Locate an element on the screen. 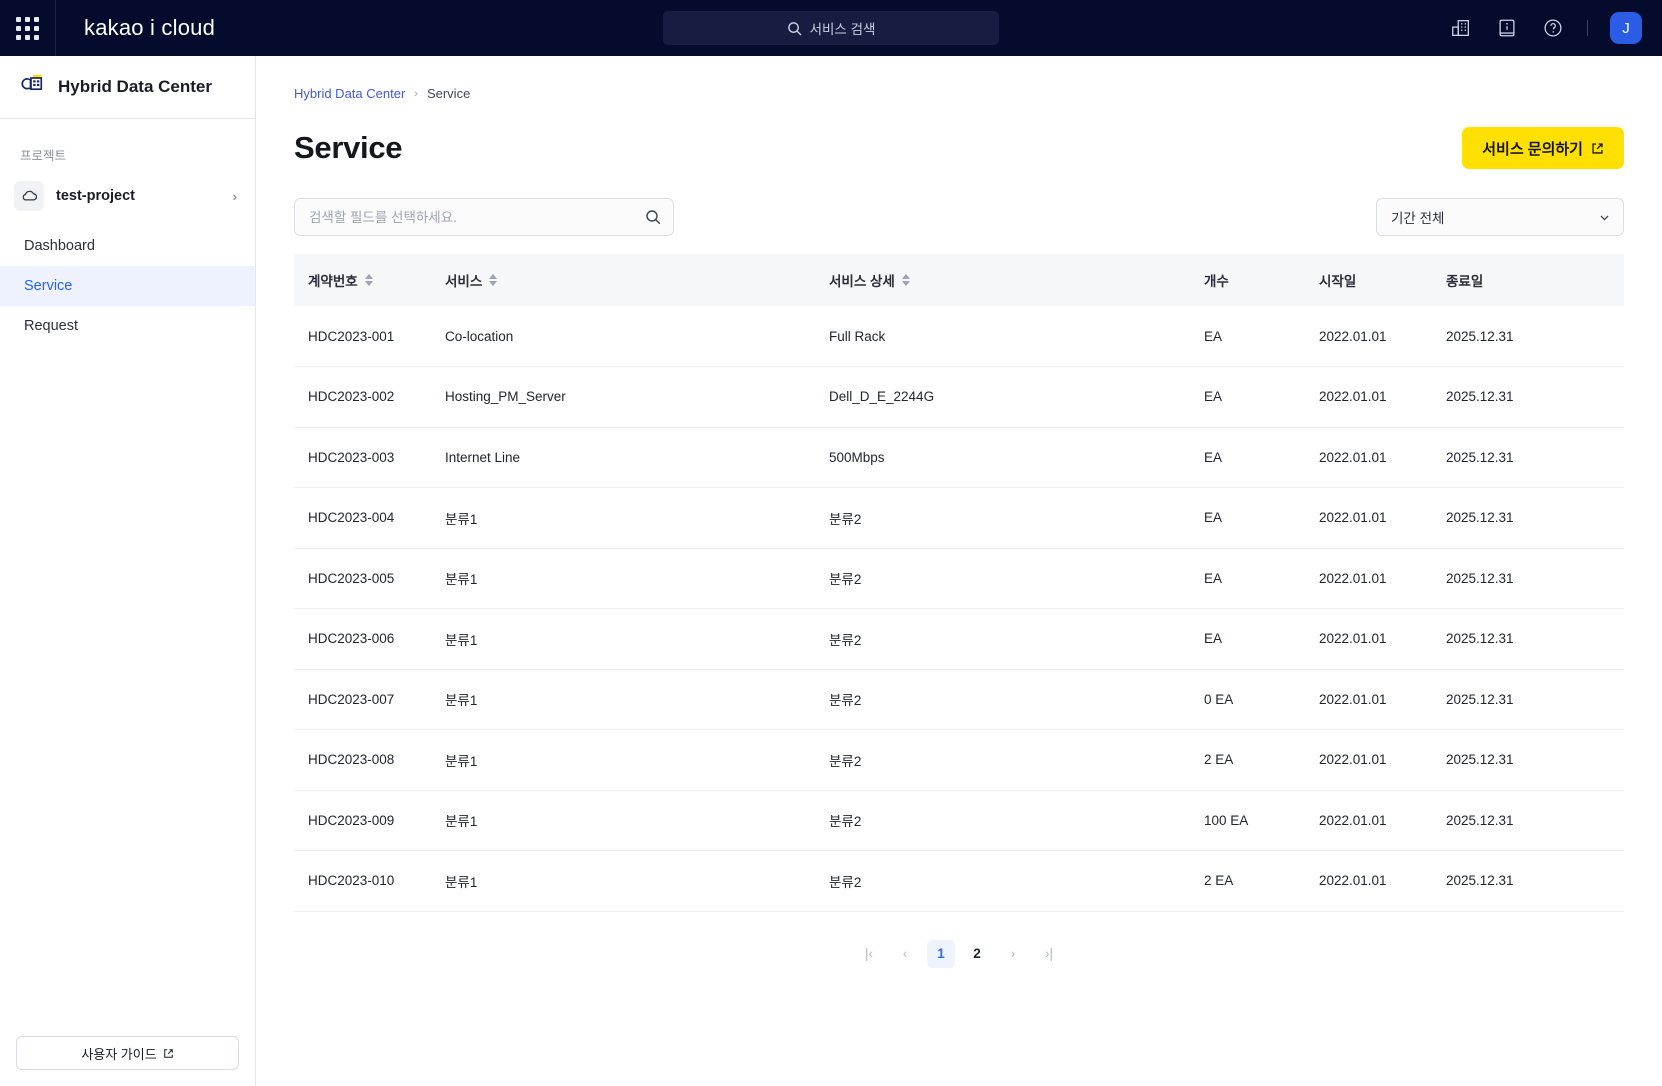 The image size is (1662, 1086). chevron-down-icon is located at coordinates (1604, 217).